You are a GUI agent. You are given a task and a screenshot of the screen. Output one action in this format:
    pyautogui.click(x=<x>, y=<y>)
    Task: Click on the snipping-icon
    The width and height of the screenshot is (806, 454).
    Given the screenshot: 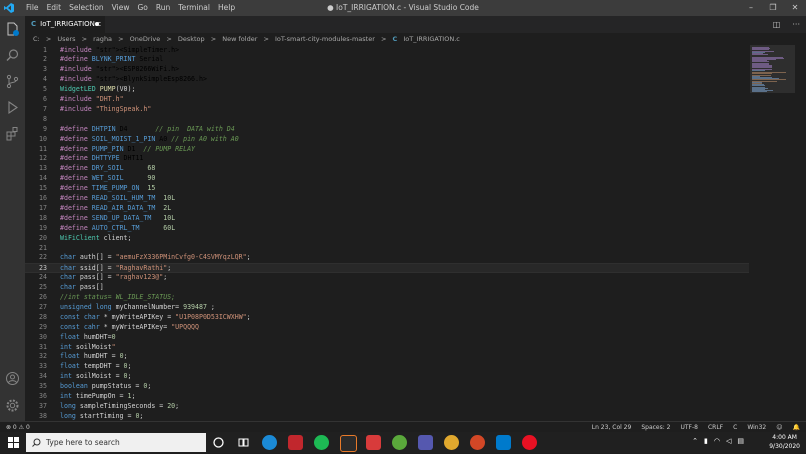 What is the action you would take?
    pyautogui.click(x=373, y=442)
    